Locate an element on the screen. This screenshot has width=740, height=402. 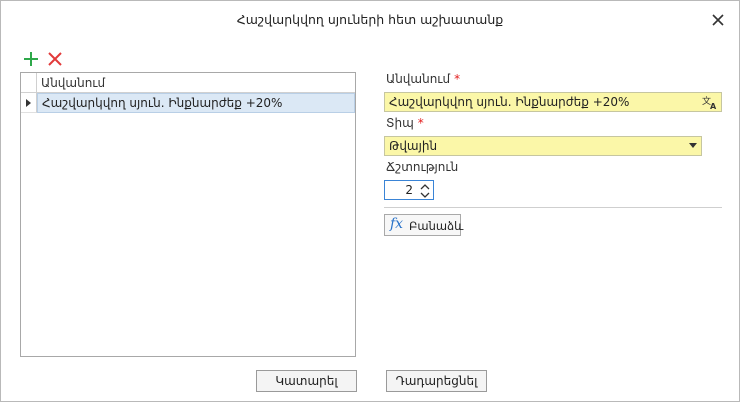
name-required-mark: * is located at coordinates (457, 79).